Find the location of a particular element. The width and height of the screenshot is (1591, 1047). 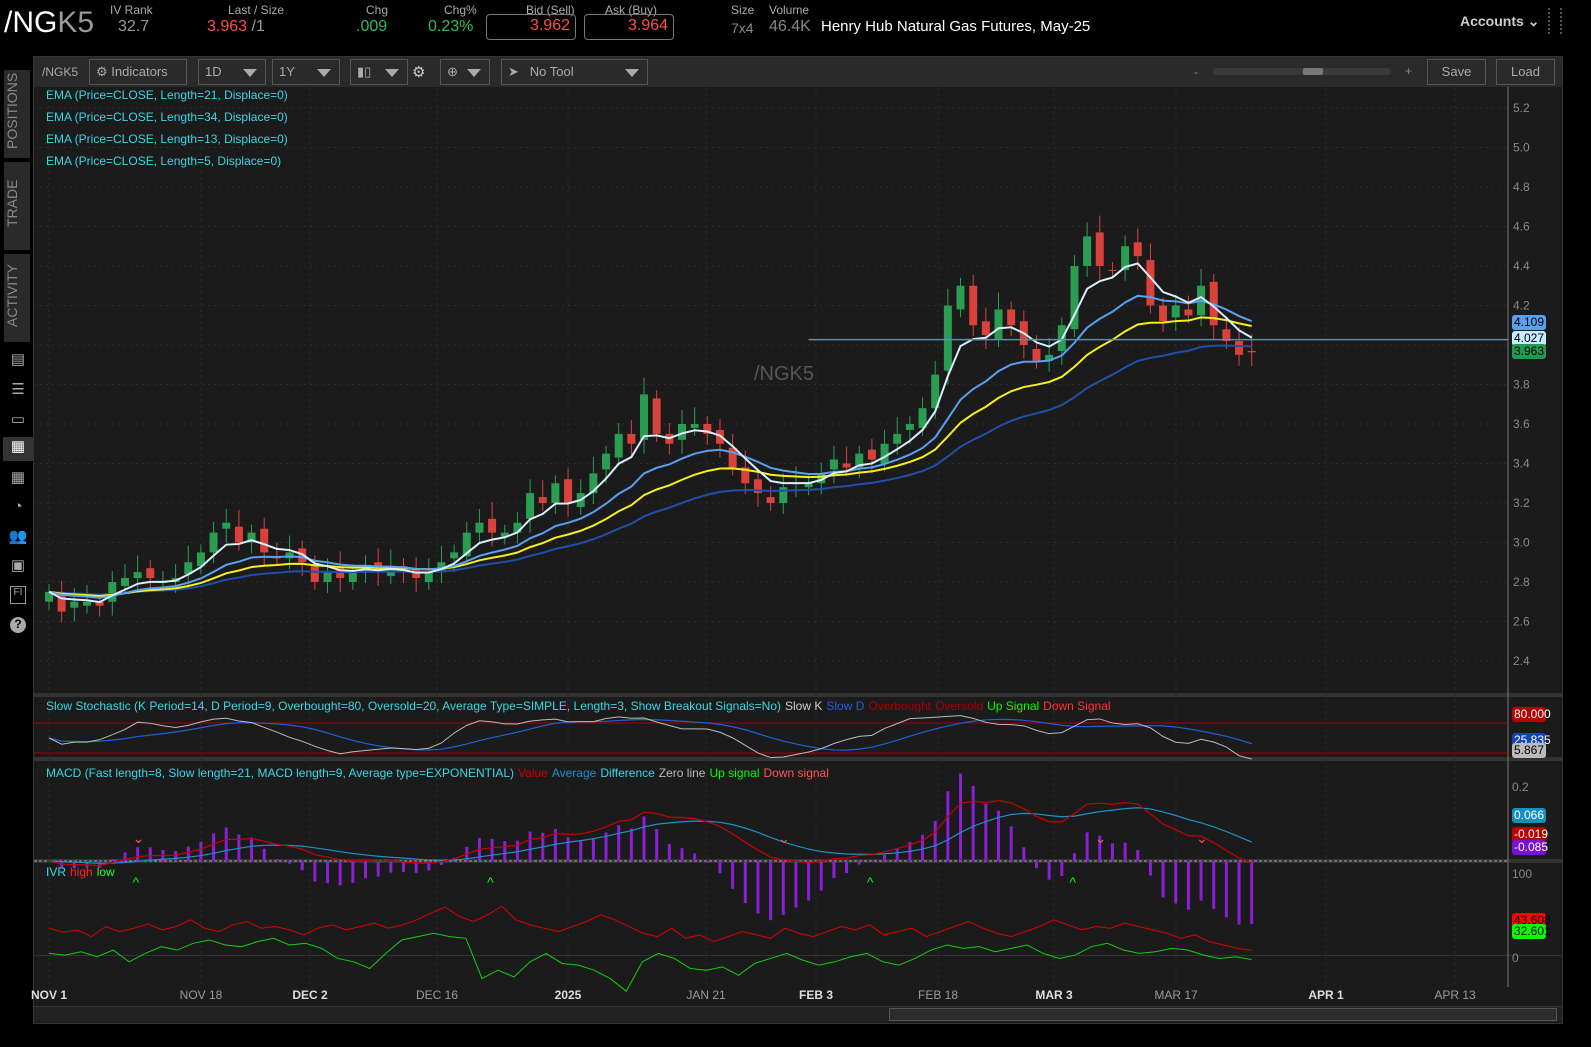

y-tick-label: 2.4 is located at coordinates (1521, 661).